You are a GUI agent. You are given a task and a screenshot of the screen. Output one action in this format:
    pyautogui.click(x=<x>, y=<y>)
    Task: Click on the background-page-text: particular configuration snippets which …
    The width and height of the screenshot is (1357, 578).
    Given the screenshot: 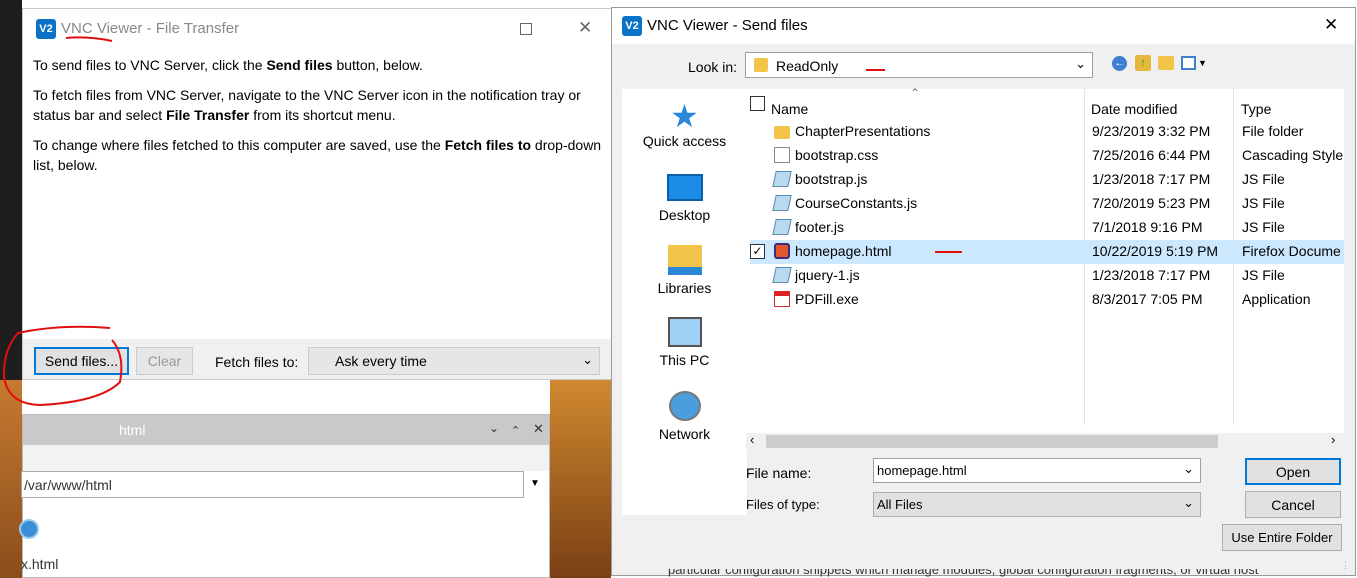 What is the action you would take?
    pyautogui.click(x=963, y=573)
    